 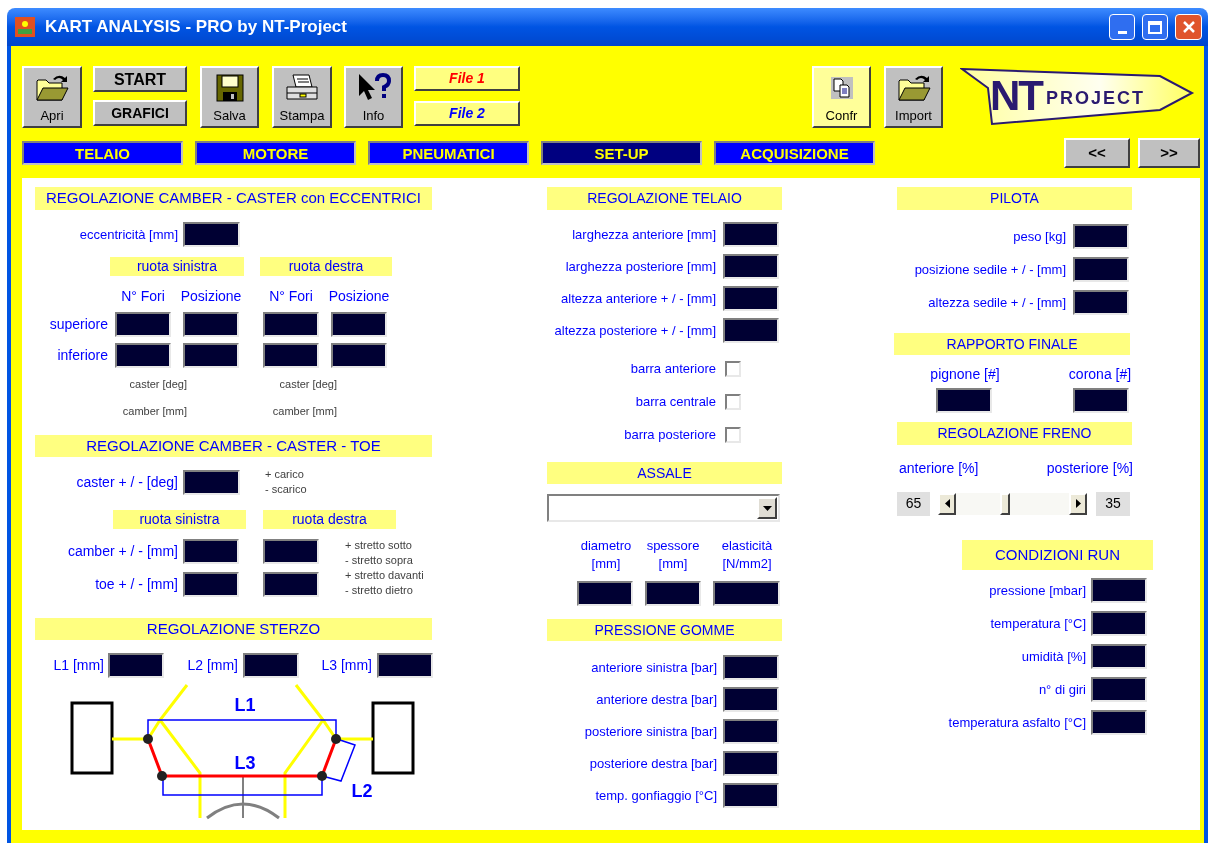 I want to click on toolbar-button: Stampa, so click(x=302, y=97).